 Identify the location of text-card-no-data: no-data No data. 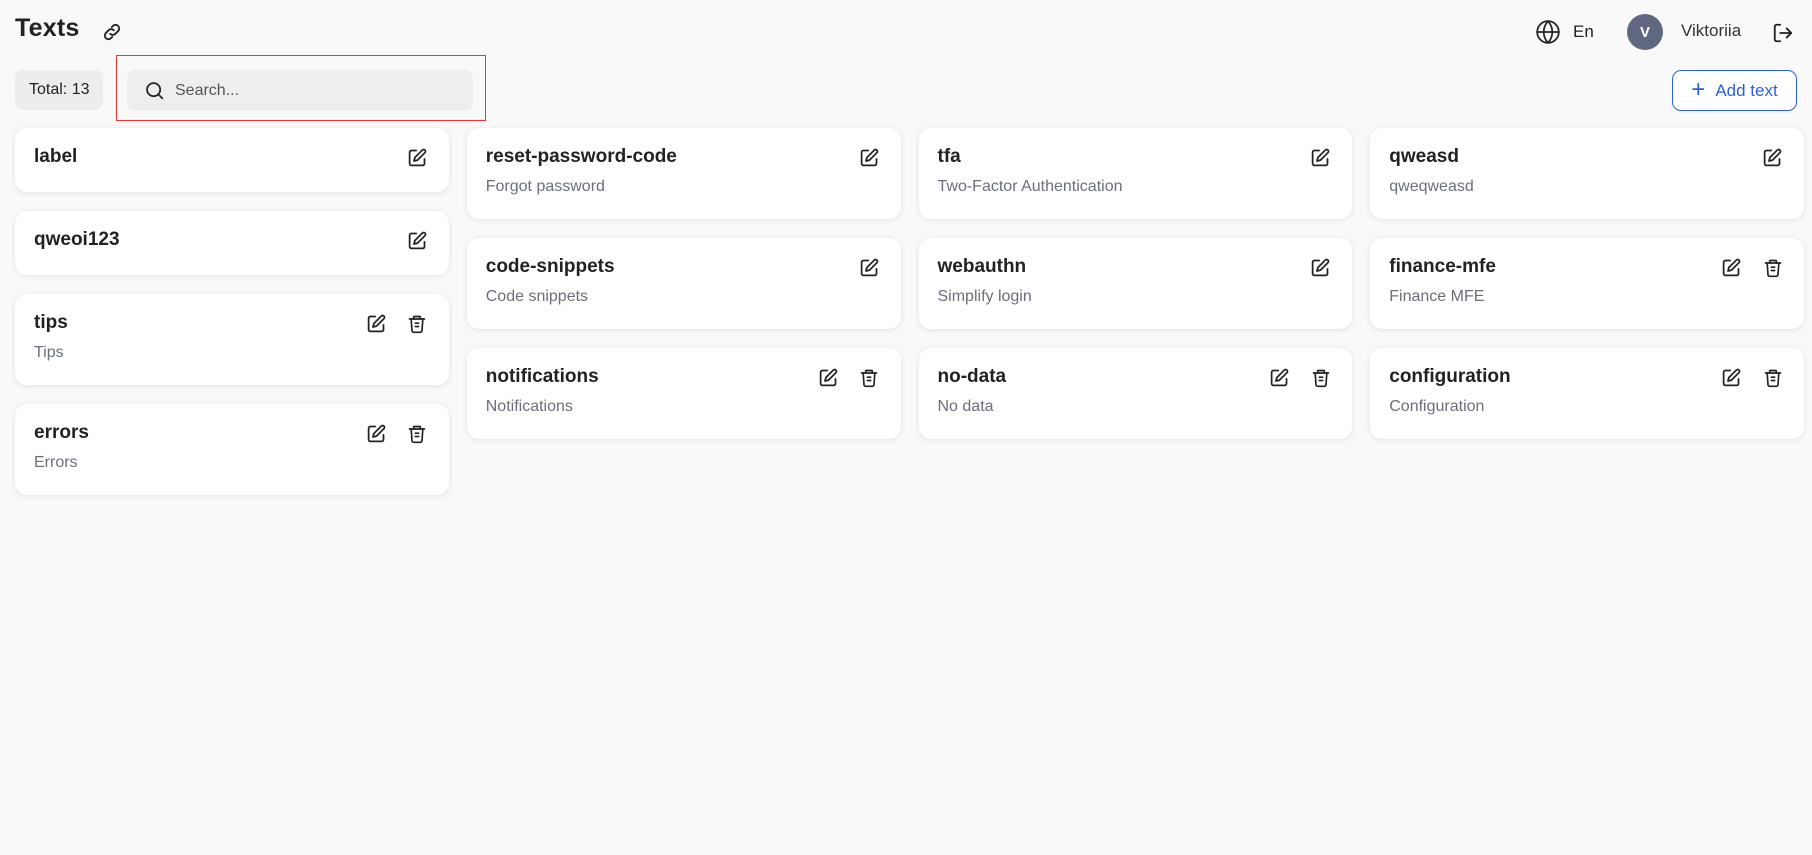
(1135, 393).